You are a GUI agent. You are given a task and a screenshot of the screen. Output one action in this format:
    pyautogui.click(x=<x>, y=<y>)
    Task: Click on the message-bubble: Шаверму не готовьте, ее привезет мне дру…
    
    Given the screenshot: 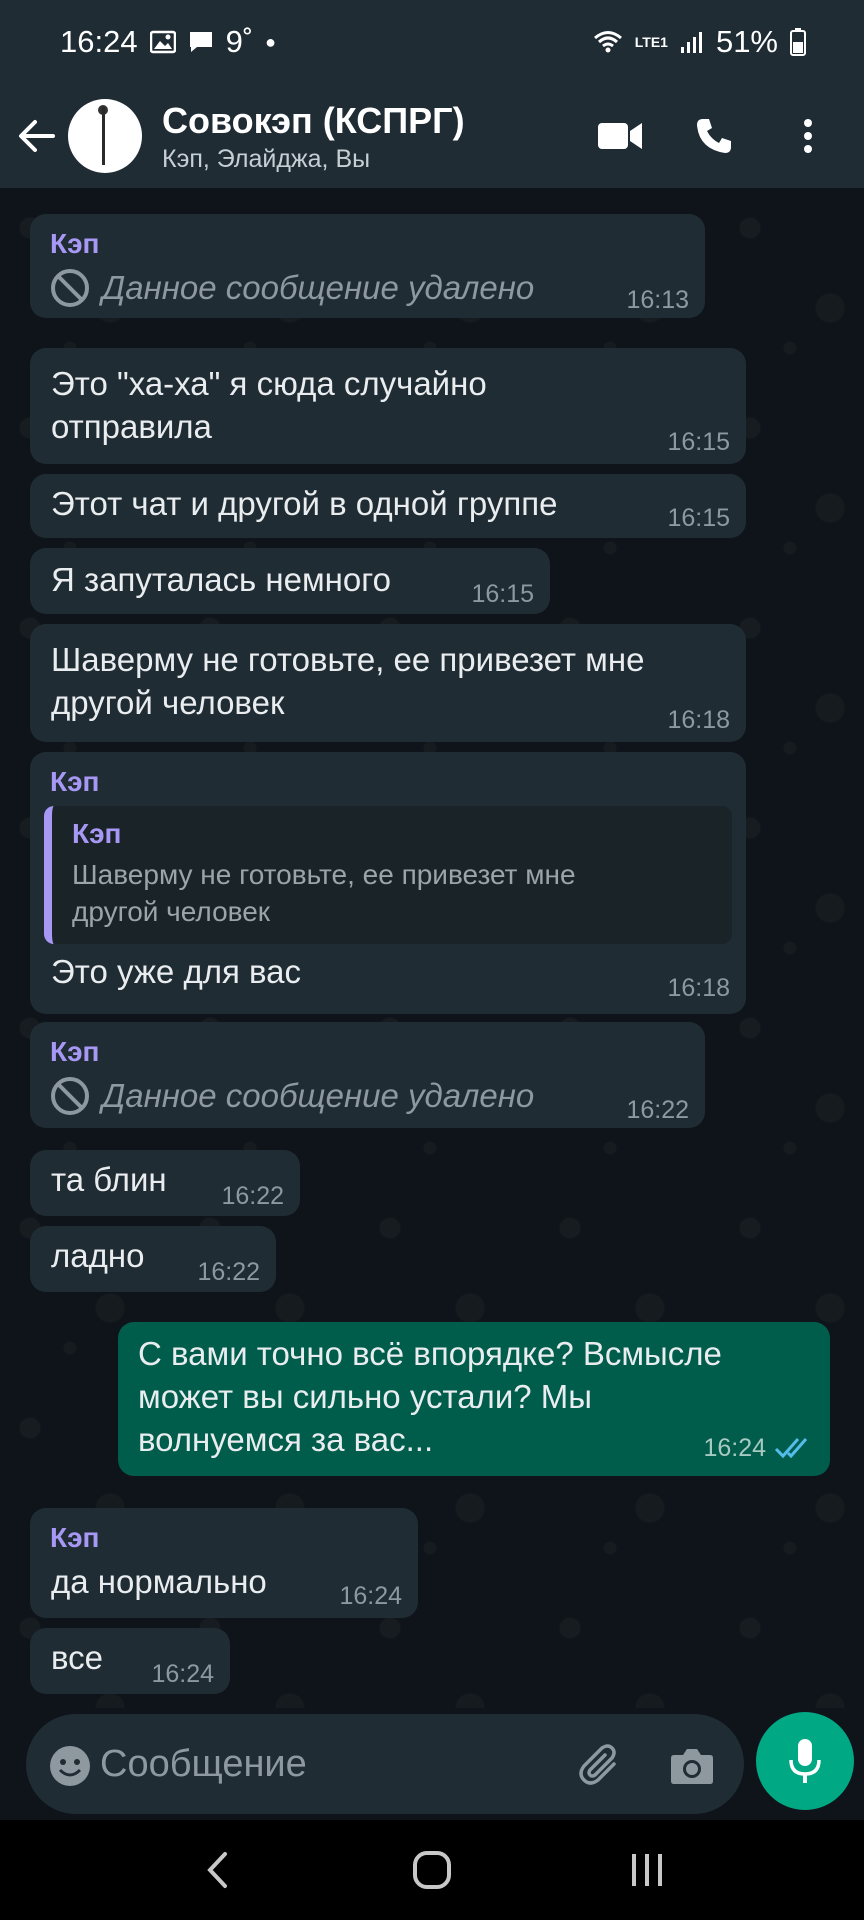 What is the action you would take?
    pyautogui.click(x=388, y=683)
    